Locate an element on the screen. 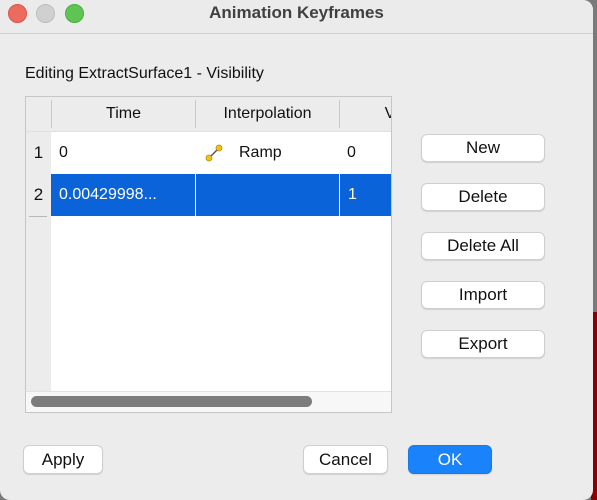 Image resolution: width=597 pixels, height=500 pixels. title-bar: Animation Keyframes is located at coordinates (296, 17).